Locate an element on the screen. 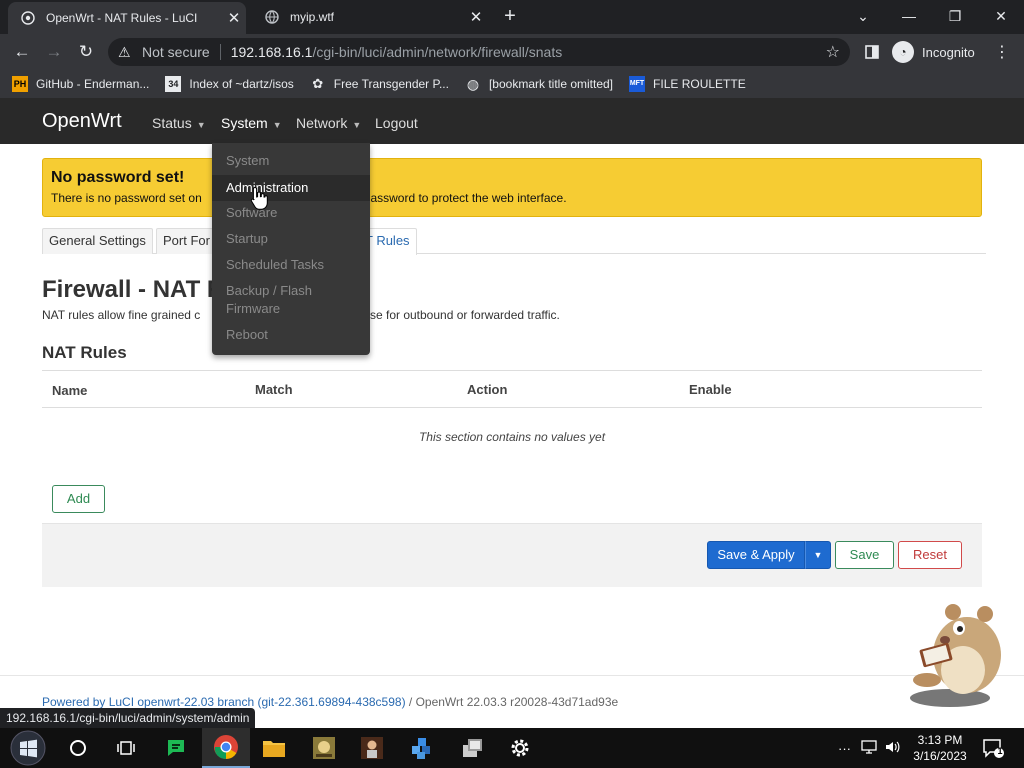 The width and height of the screenshot is (1024, 768). volume-speaker-icon is located at coordinates (893, 748).